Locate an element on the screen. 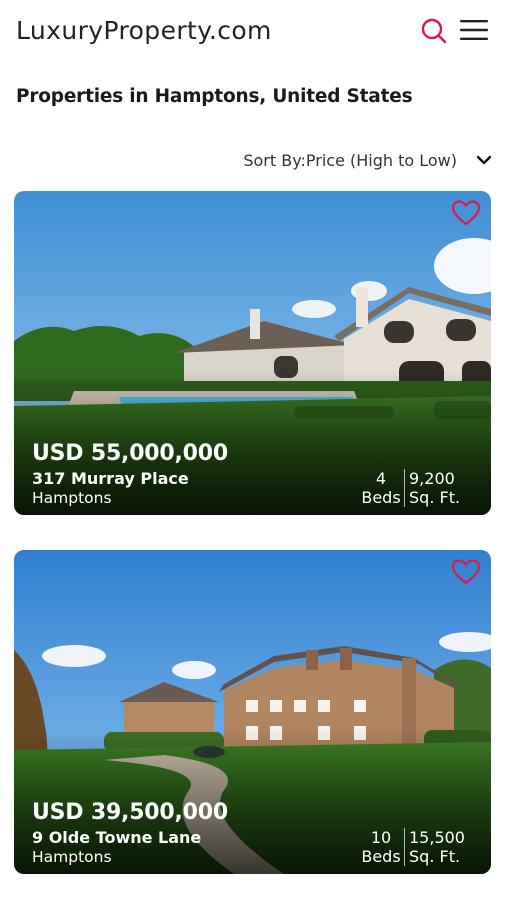  app-header: LuxuryProperty.com is located at coordinates (253, 32).